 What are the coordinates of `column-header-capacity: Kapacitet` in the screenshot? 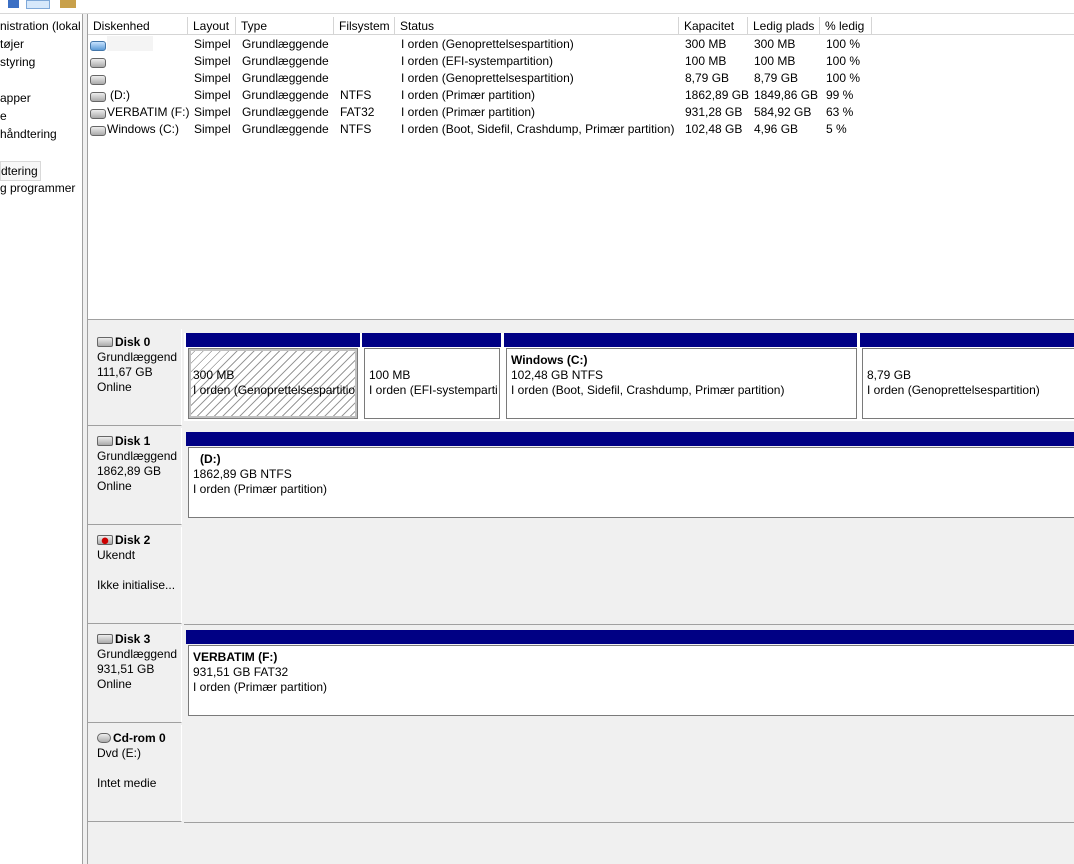 It's located at (713, 26).